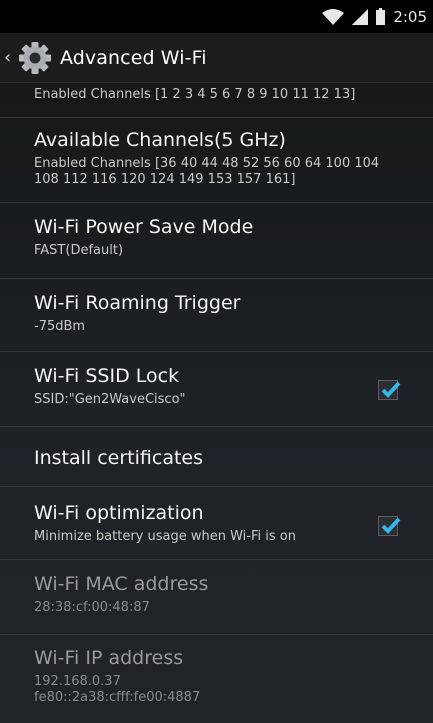  I want to click on setting-power-save-mode: Wi-Fi Power Save Mode FAST(Default), so click(216, 241).